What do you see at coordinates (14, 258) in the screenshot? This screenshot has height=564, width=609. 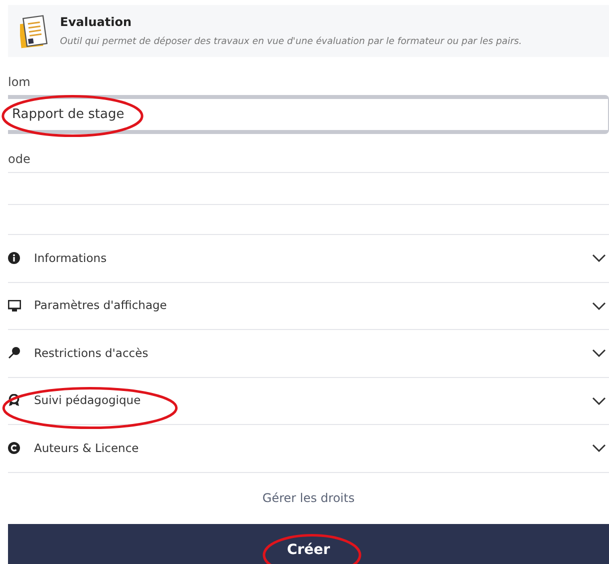 I see `info-icon` at bounding box center [14, 258].